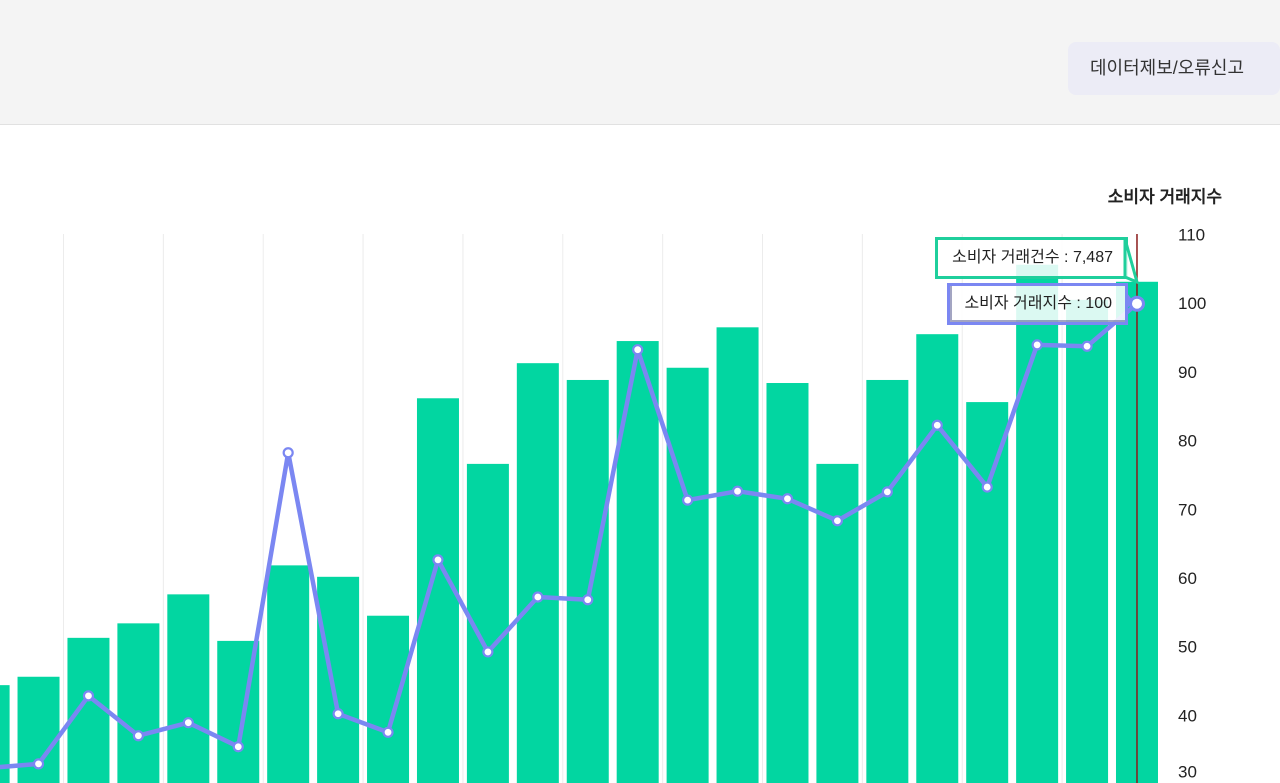 Image resolution: width=1280 pixels, height=783 pixels. Describe the element at coordinates (1187, 578) in the screenshot. I see `y2-tick-label: 60` at that location.